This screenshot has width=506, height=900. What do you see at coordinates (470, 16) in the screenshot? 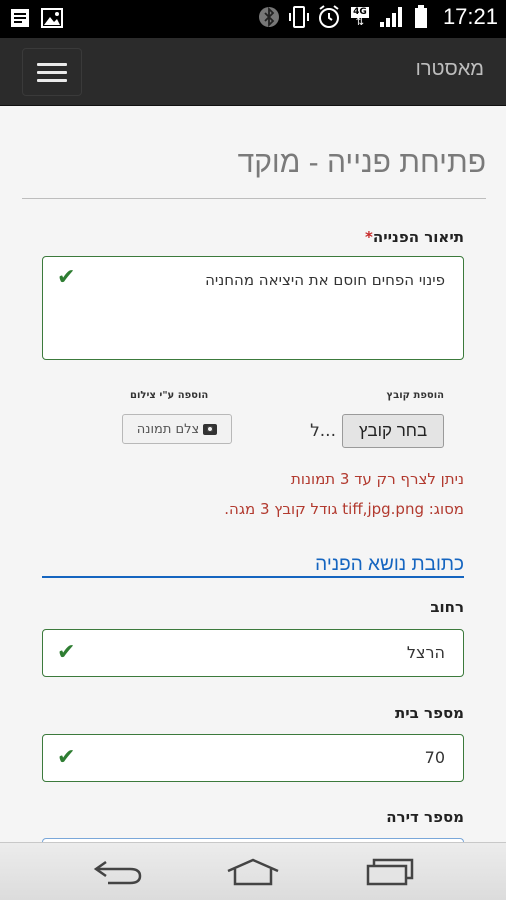
I see `clock: 17:21` at bounding box center [470, 16].